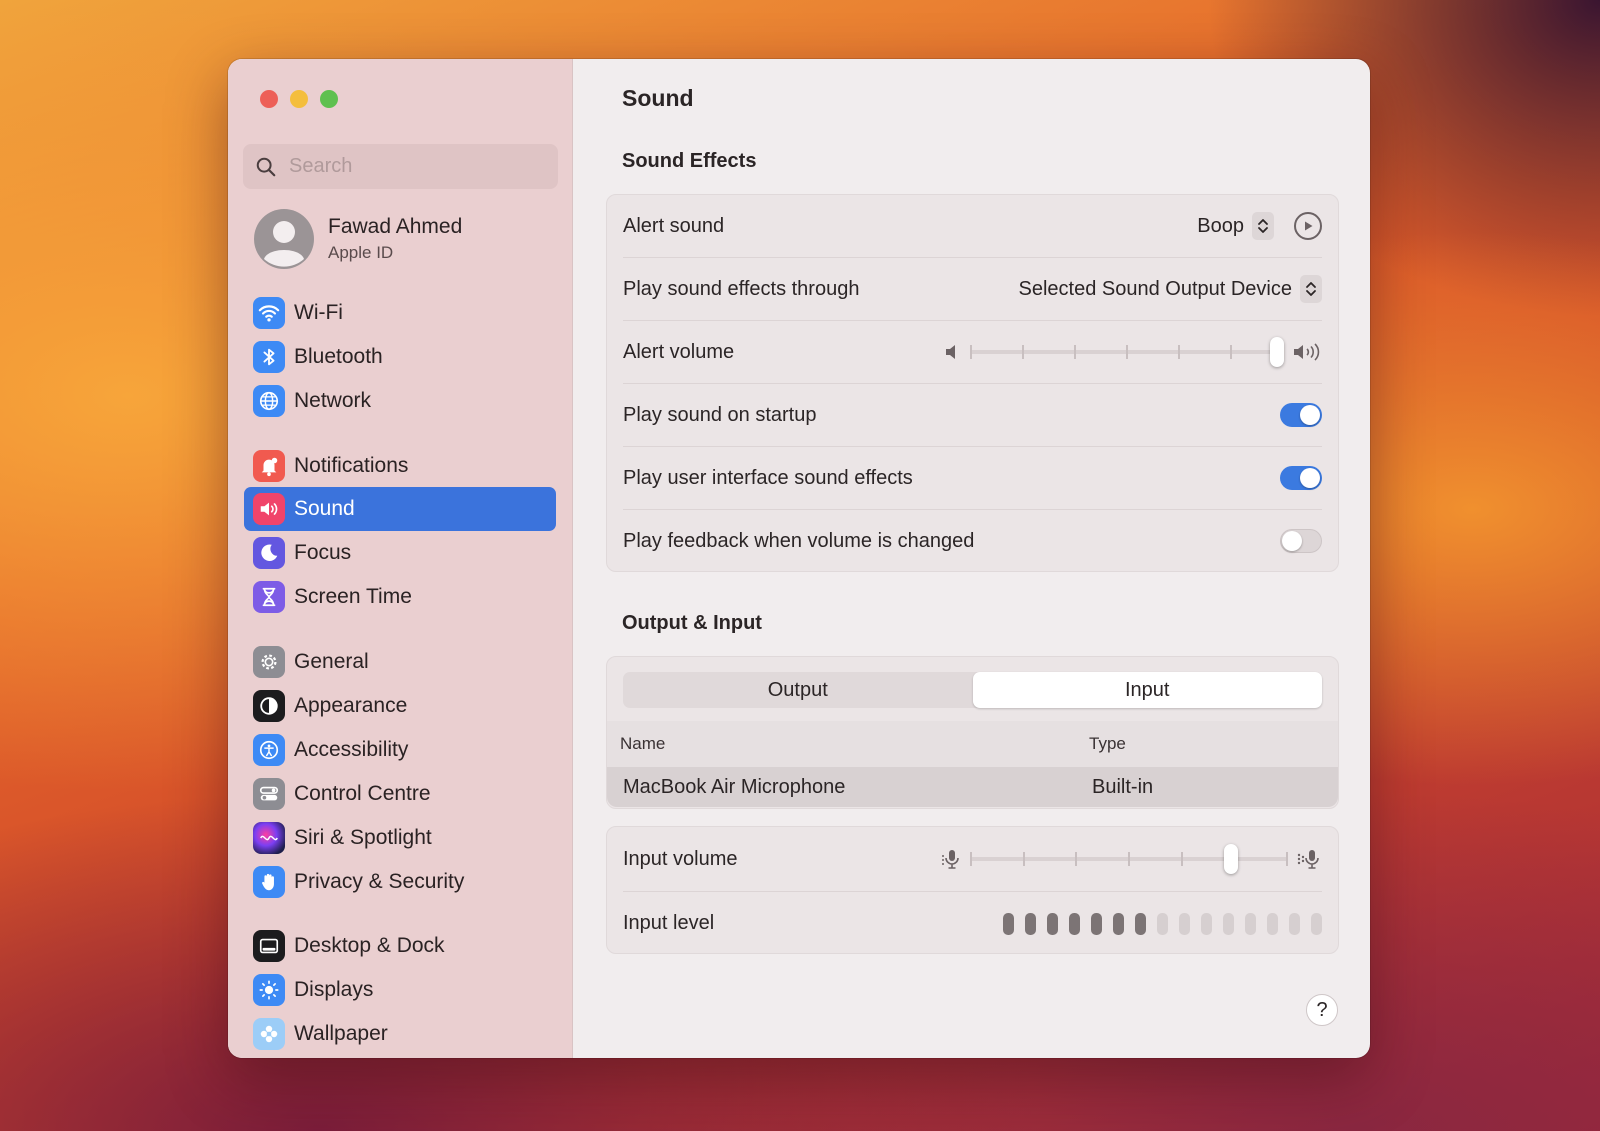 The height and width of the screenshot is (1131, 1600). What do you see at coordinates (1220, 225) in the screenshot?
I see `alert-sound-value: Boop` at bounding box center [1220, 225].